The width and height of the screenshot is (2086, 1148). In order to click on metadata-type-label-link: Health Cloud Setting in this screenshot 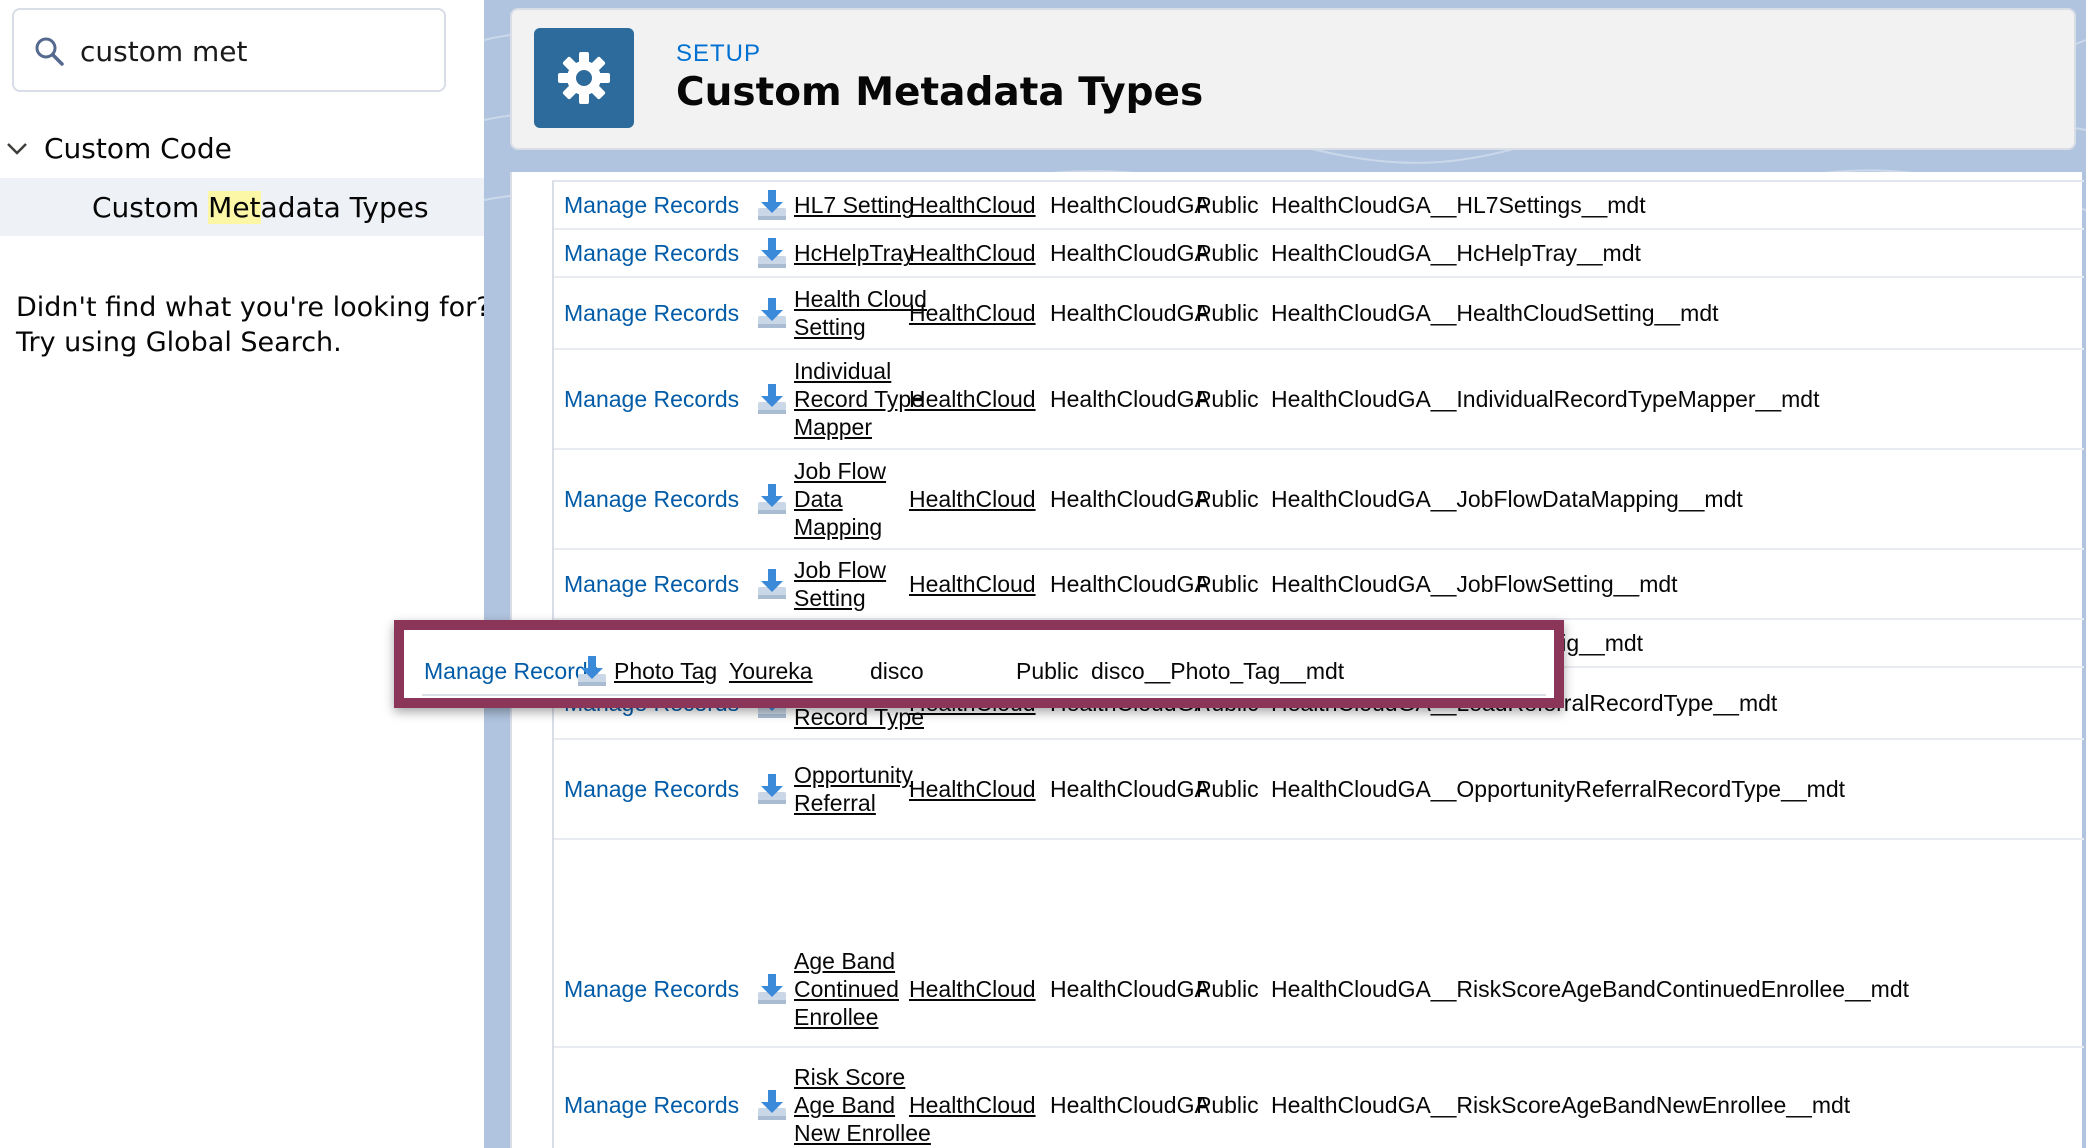, I will do `click(860, 313)`.